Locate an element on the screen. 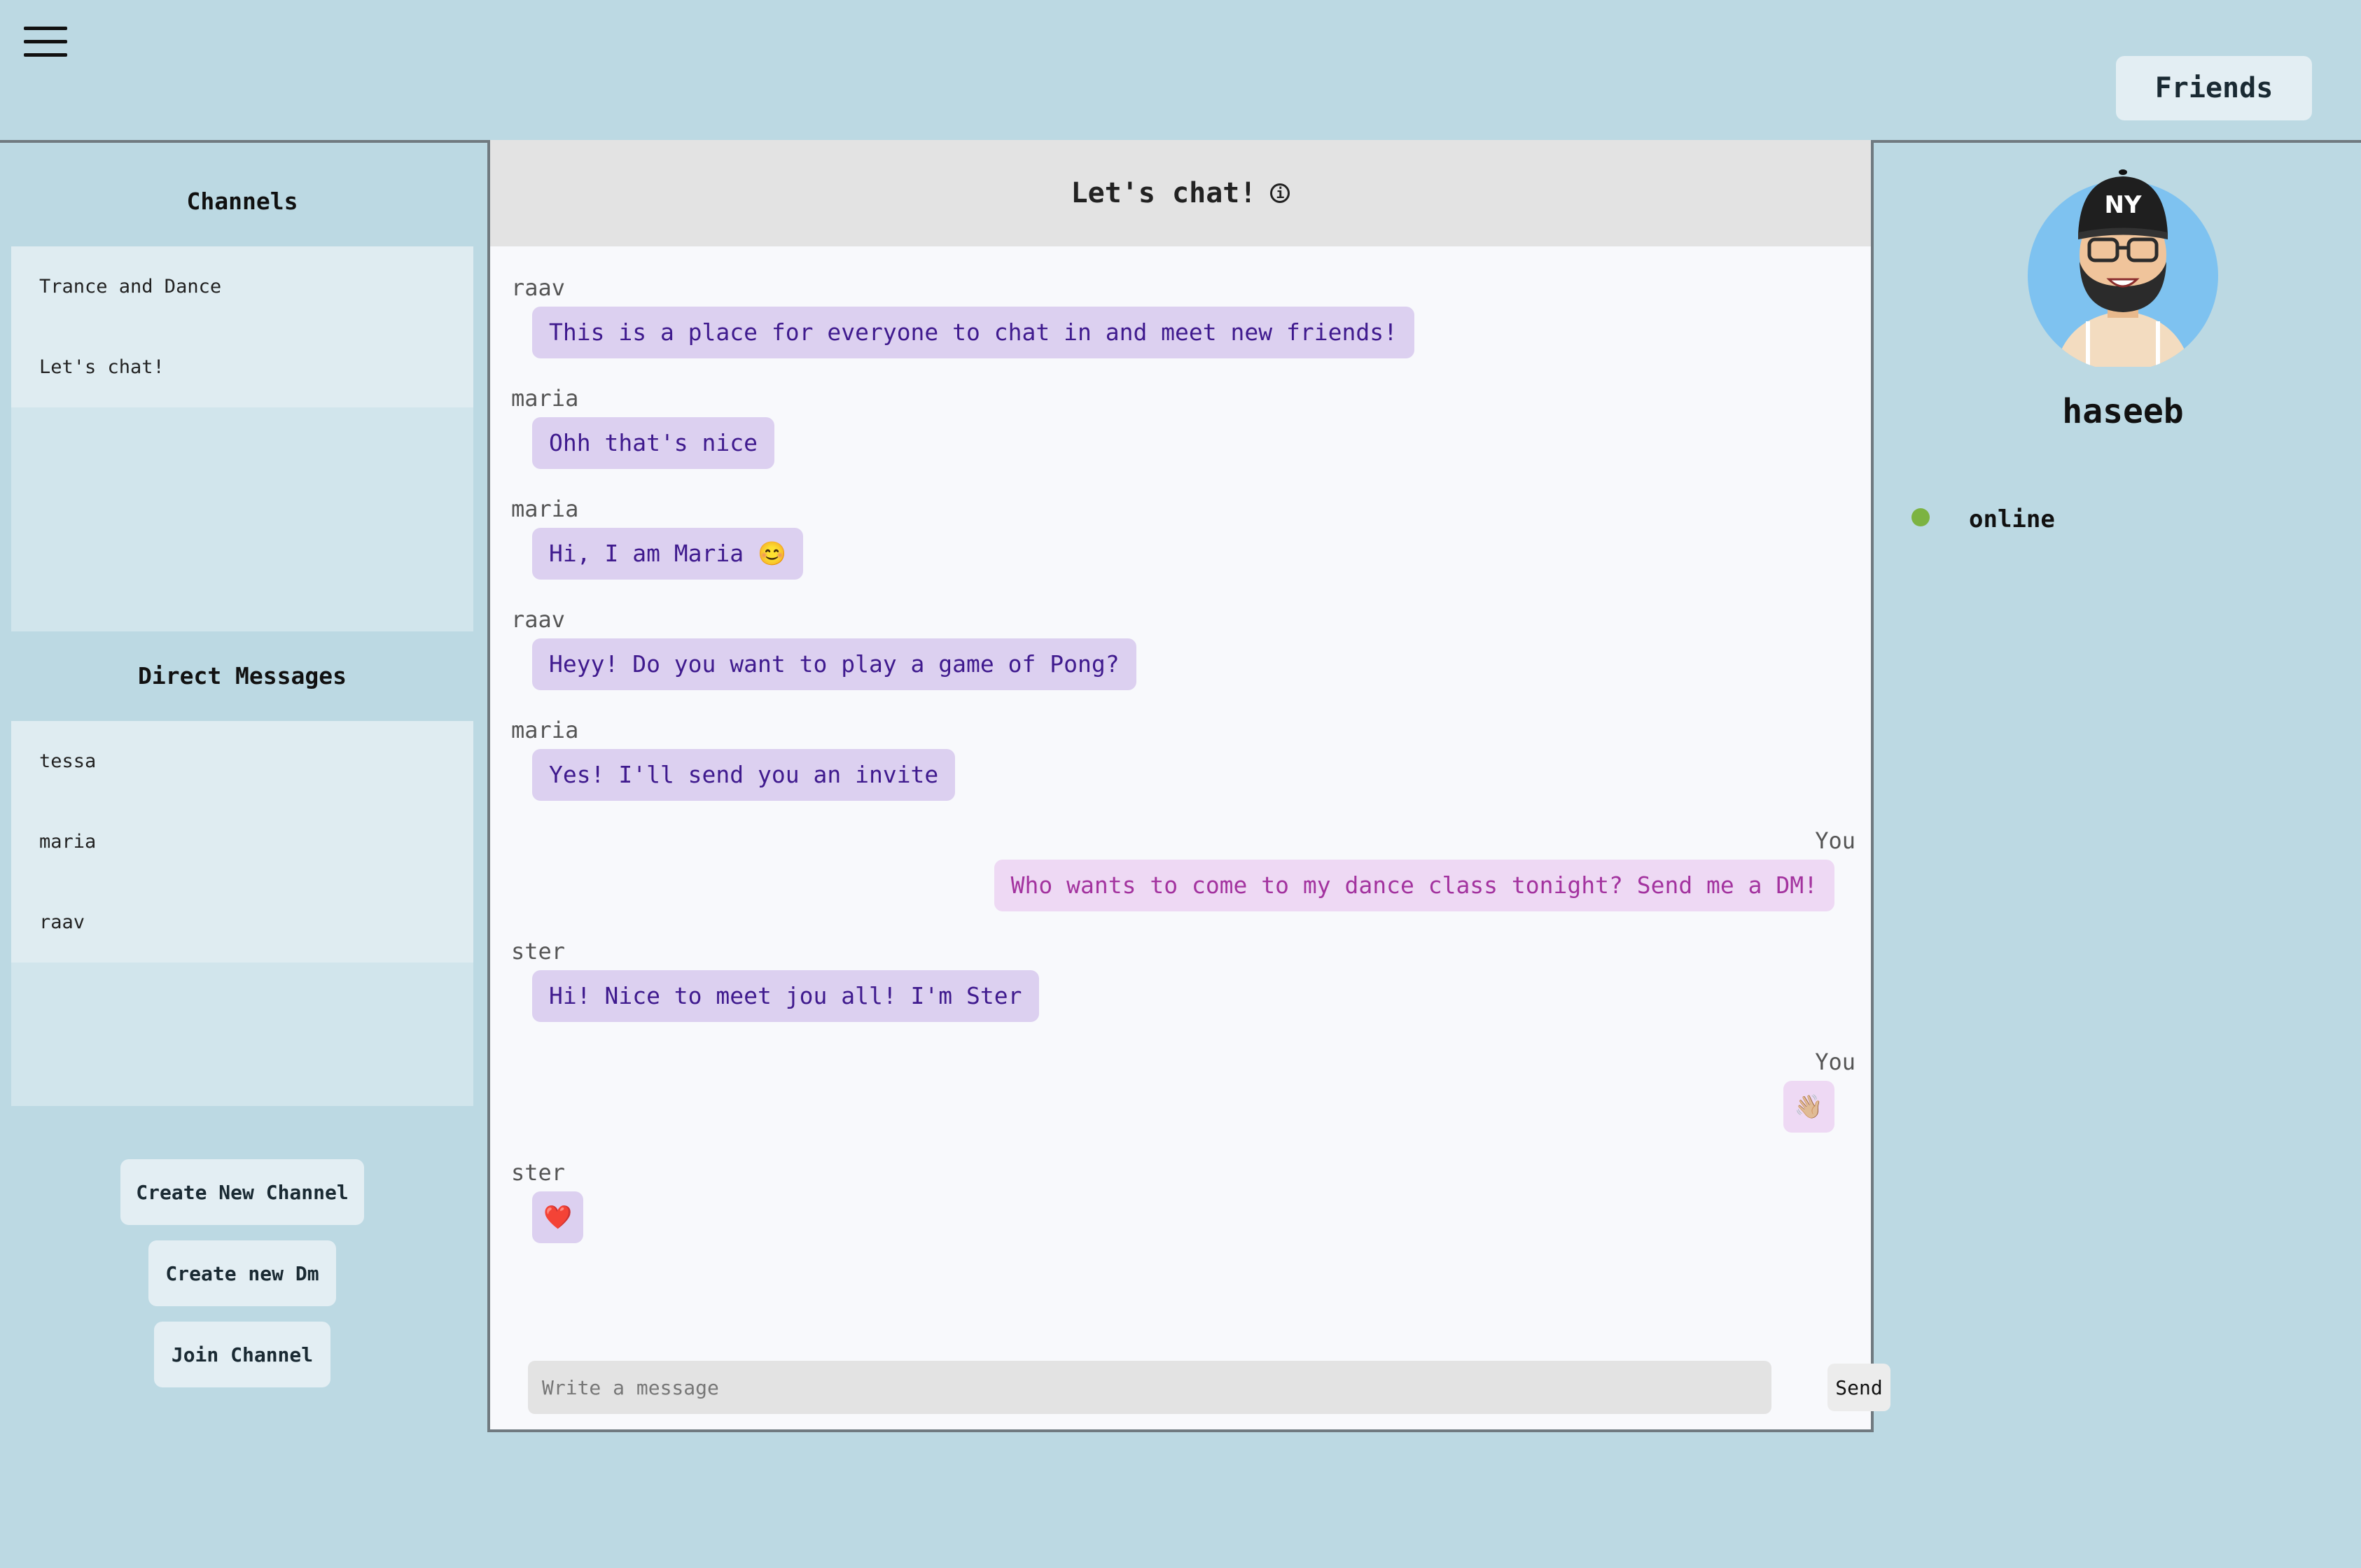 This screenshot has height=1568, width=2361. create-new-channel-button: Create New Channel is located at coordinates (242, 1192).